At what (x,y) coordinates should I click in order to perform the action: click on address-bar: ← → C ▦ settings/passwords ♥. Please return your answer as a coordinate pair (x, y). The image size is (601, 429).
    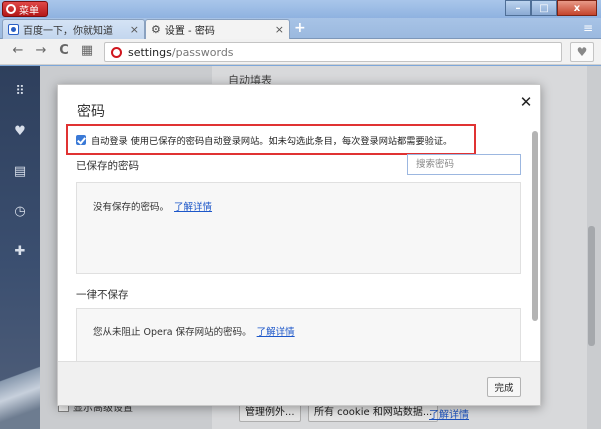
    Looking at the image, I should click on (300, 52).